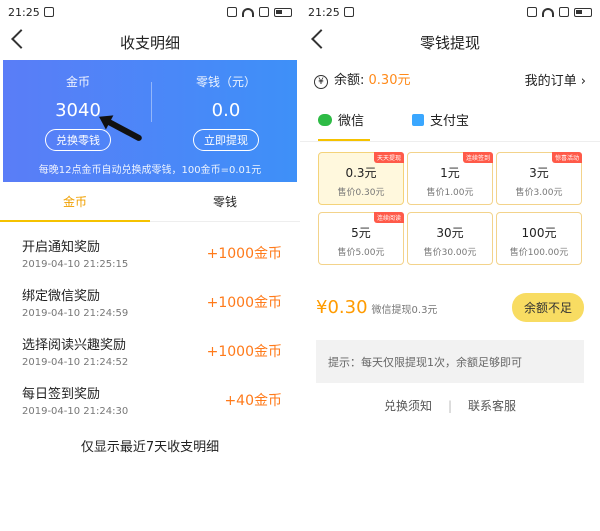 The width and height of the screenshot is (600, 531). Describe the element at coordinates (152, 301) in the screenshot. I see `list-item: 绑定微信奖励 2019-04-10 21:24:59 +1000金币` at that location.